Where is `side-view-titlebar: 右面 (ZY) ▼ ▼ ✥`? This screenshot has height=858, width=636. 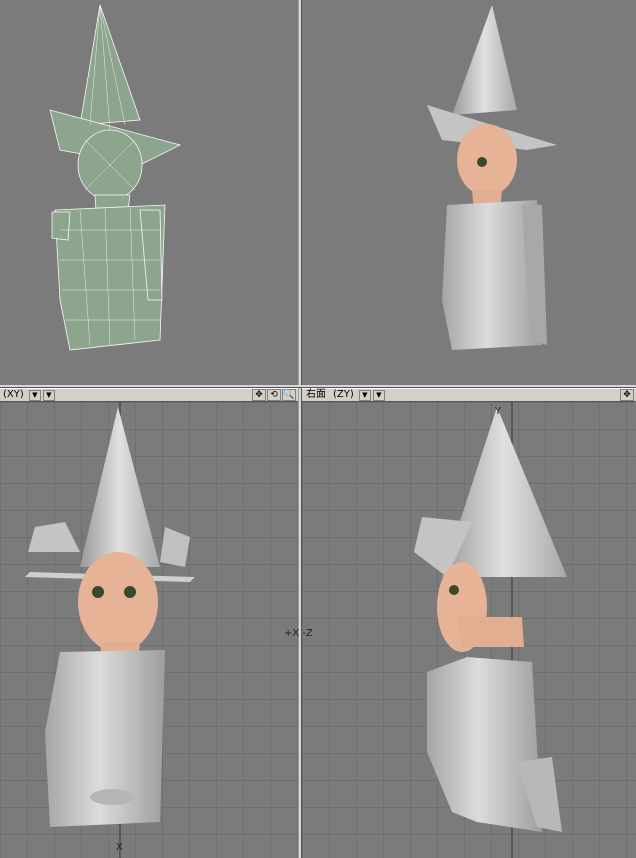
side-view-titlebar: 右面 (ZY) ▼ ▼ ✥ is located at coordinates (469, 395).